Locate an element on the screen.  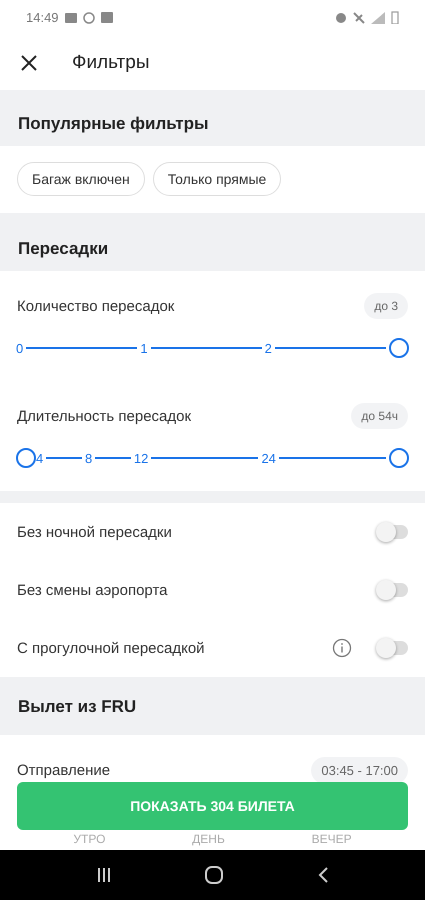
section-title: Пересадки is located at coordinates (212, 248).